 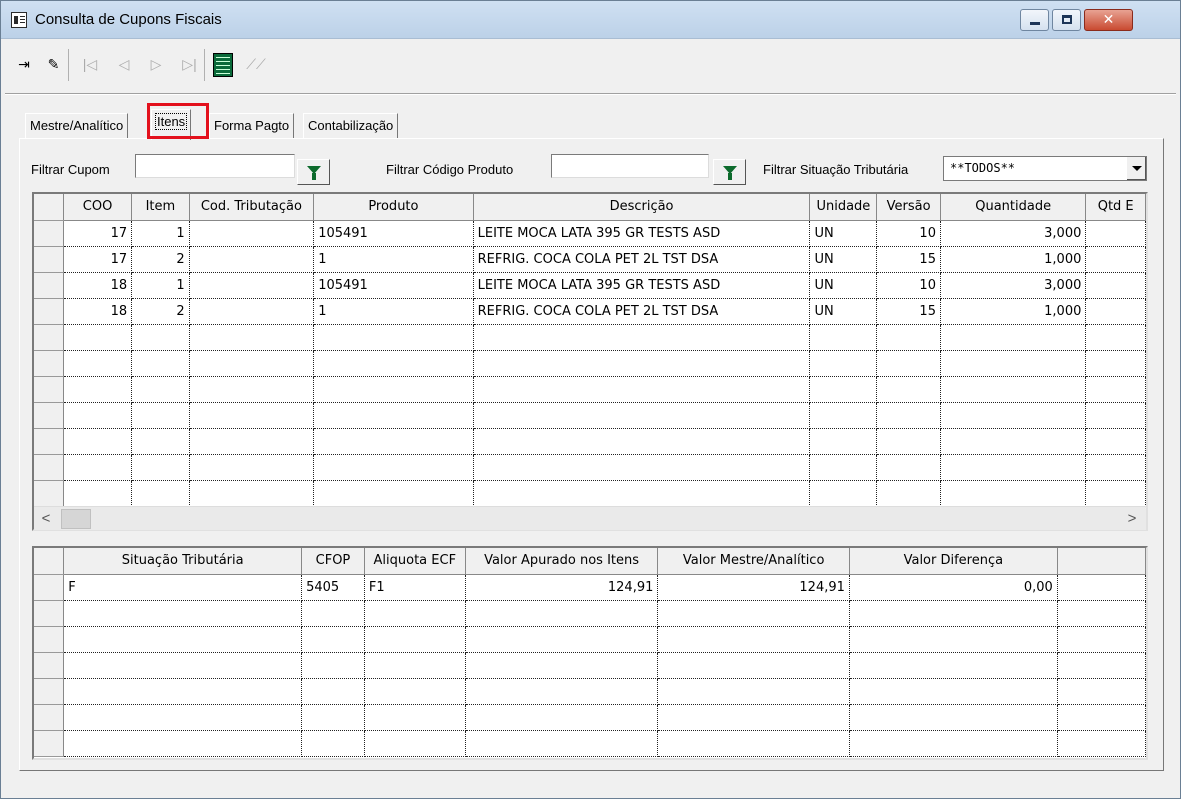 What do you see at coordinates (753, 561) in the screenshot?
I see `column-header: Valor Mestre/Analítico` at bounding box center [753, 561].